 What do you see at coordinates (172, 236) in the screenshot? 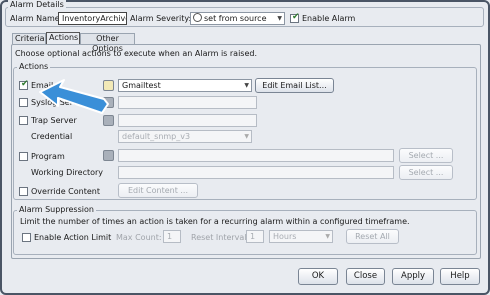
I see `max-count-input: 1` at bounding box center [172, 236].